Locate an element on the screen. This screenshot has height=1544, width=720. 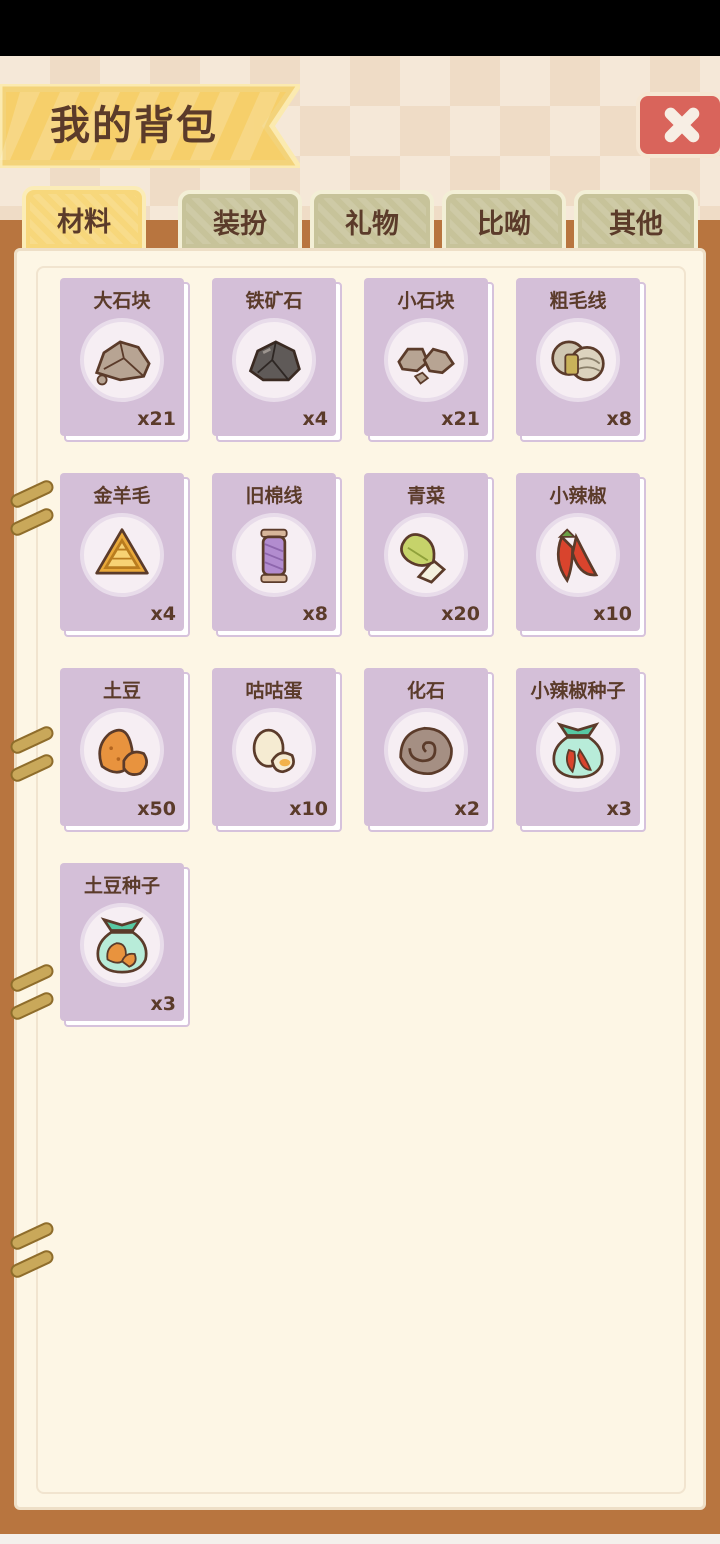
card-face: 土豆种子 x3 is located at coordinates (122, 942).